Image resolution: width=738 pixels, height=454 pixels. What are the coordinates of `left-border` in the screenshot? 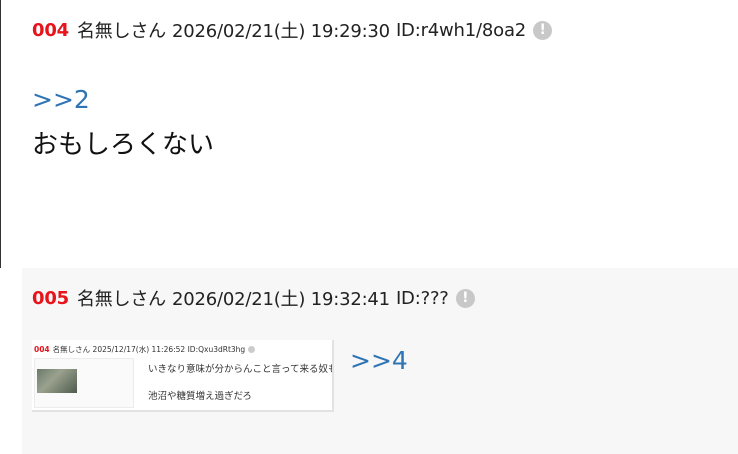 It's located at (0, 134).